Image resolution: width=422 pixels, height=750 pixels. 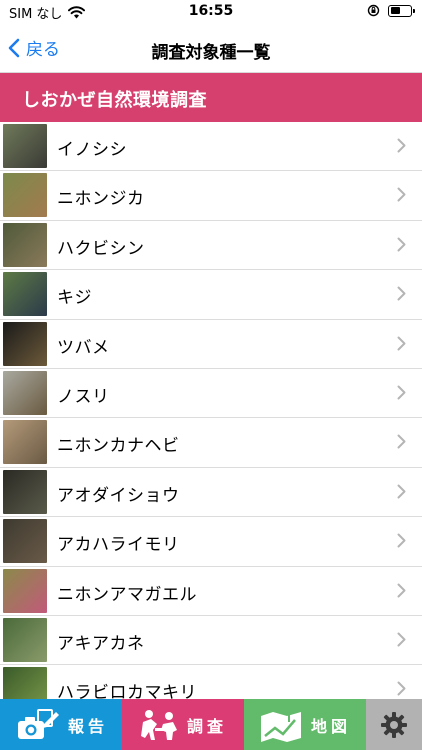 I want to click on species-name: ニホンアマガエル, so click(x=127, y=594).